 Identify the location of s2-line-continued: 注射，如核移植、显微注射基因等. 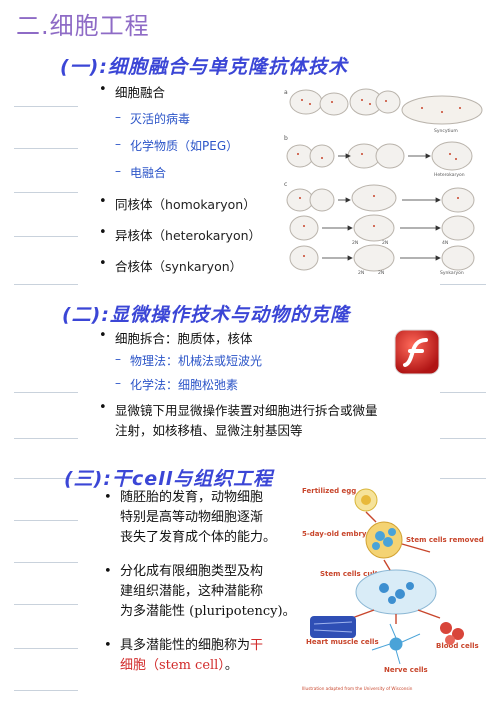
(209, 430).